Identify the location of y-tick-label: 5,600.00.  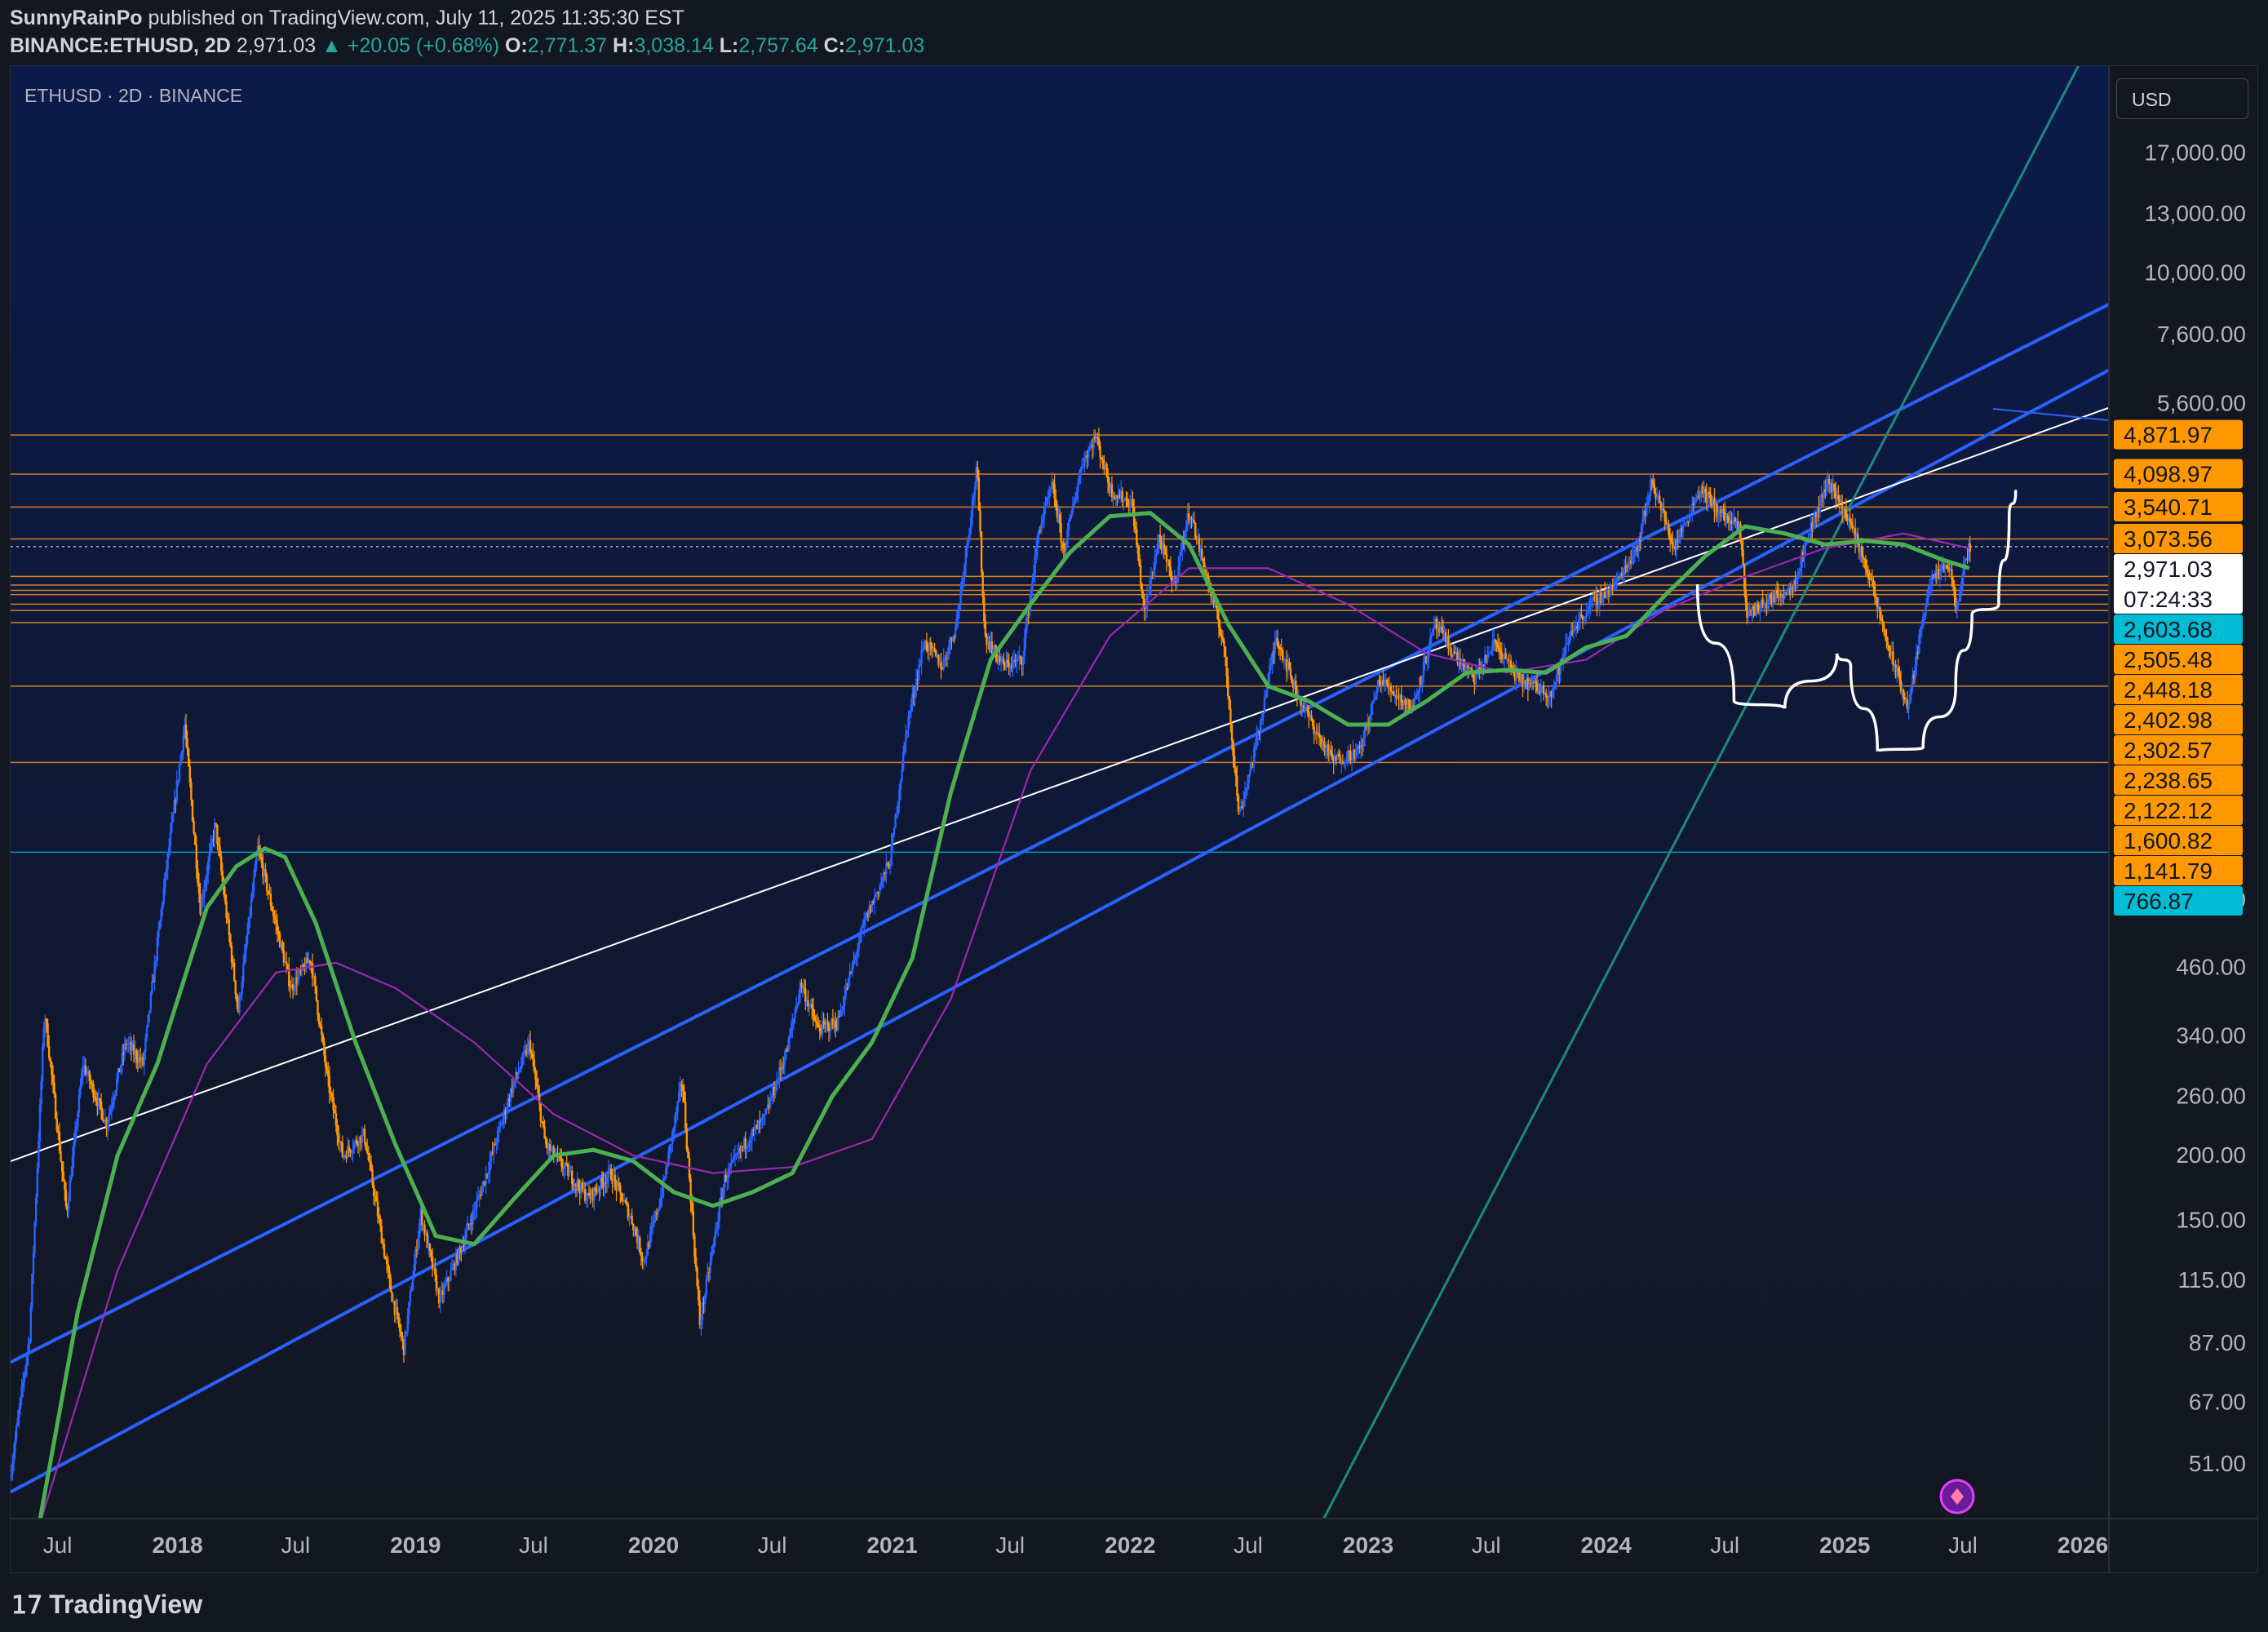
(2201, 403).